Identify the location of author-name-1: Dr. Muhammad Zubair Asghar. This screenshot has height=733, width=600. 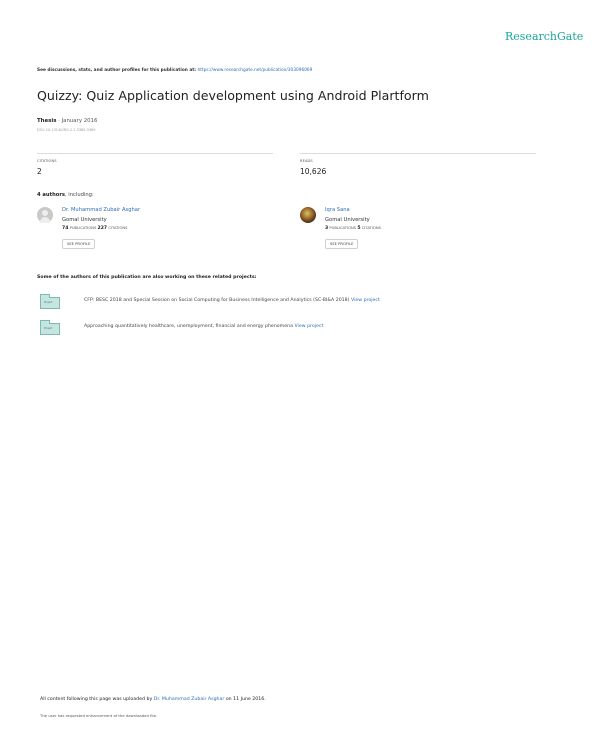
(101, 210).